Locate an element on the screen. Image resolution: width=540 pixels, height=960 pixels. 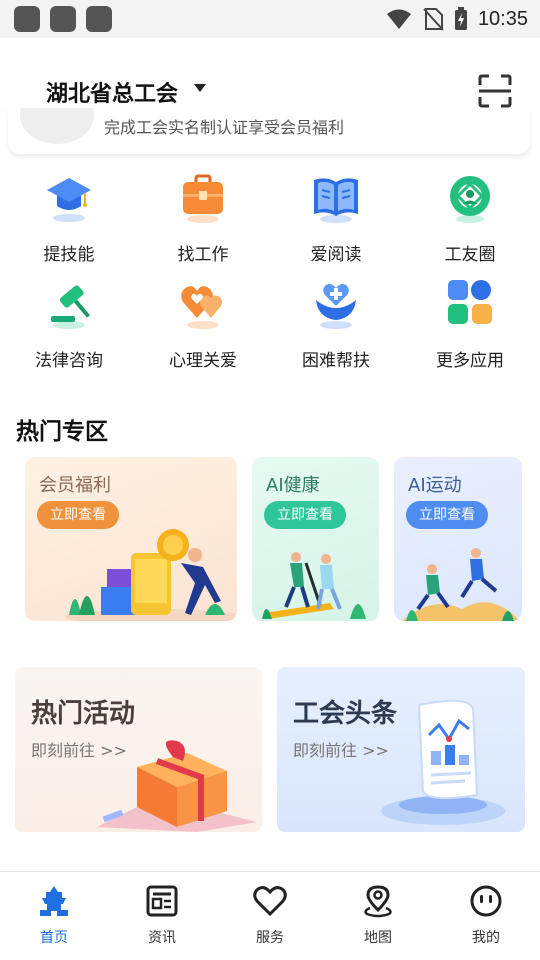
app-legal-consult: 法律咨询 is located at coordinates (69, 328).